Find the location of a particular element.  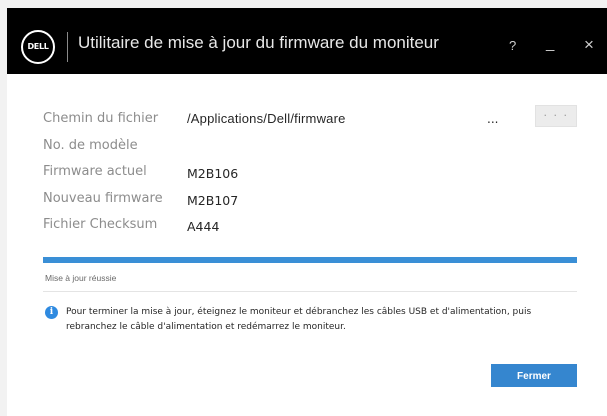

minimize-button: _ is located at coordinates (550, 43).